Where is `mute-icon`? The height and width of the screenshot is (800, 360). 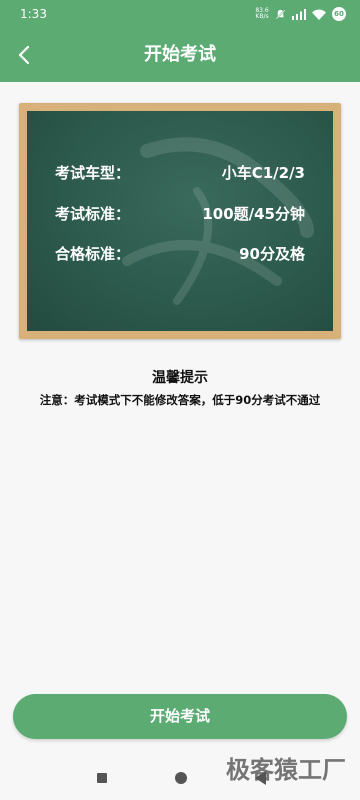
mute-icon is located at coordinates (280, 14).